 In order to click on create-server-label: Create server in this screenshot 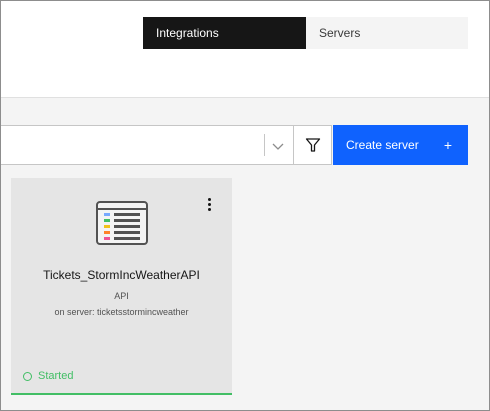, I will do `click(382, 145)`.